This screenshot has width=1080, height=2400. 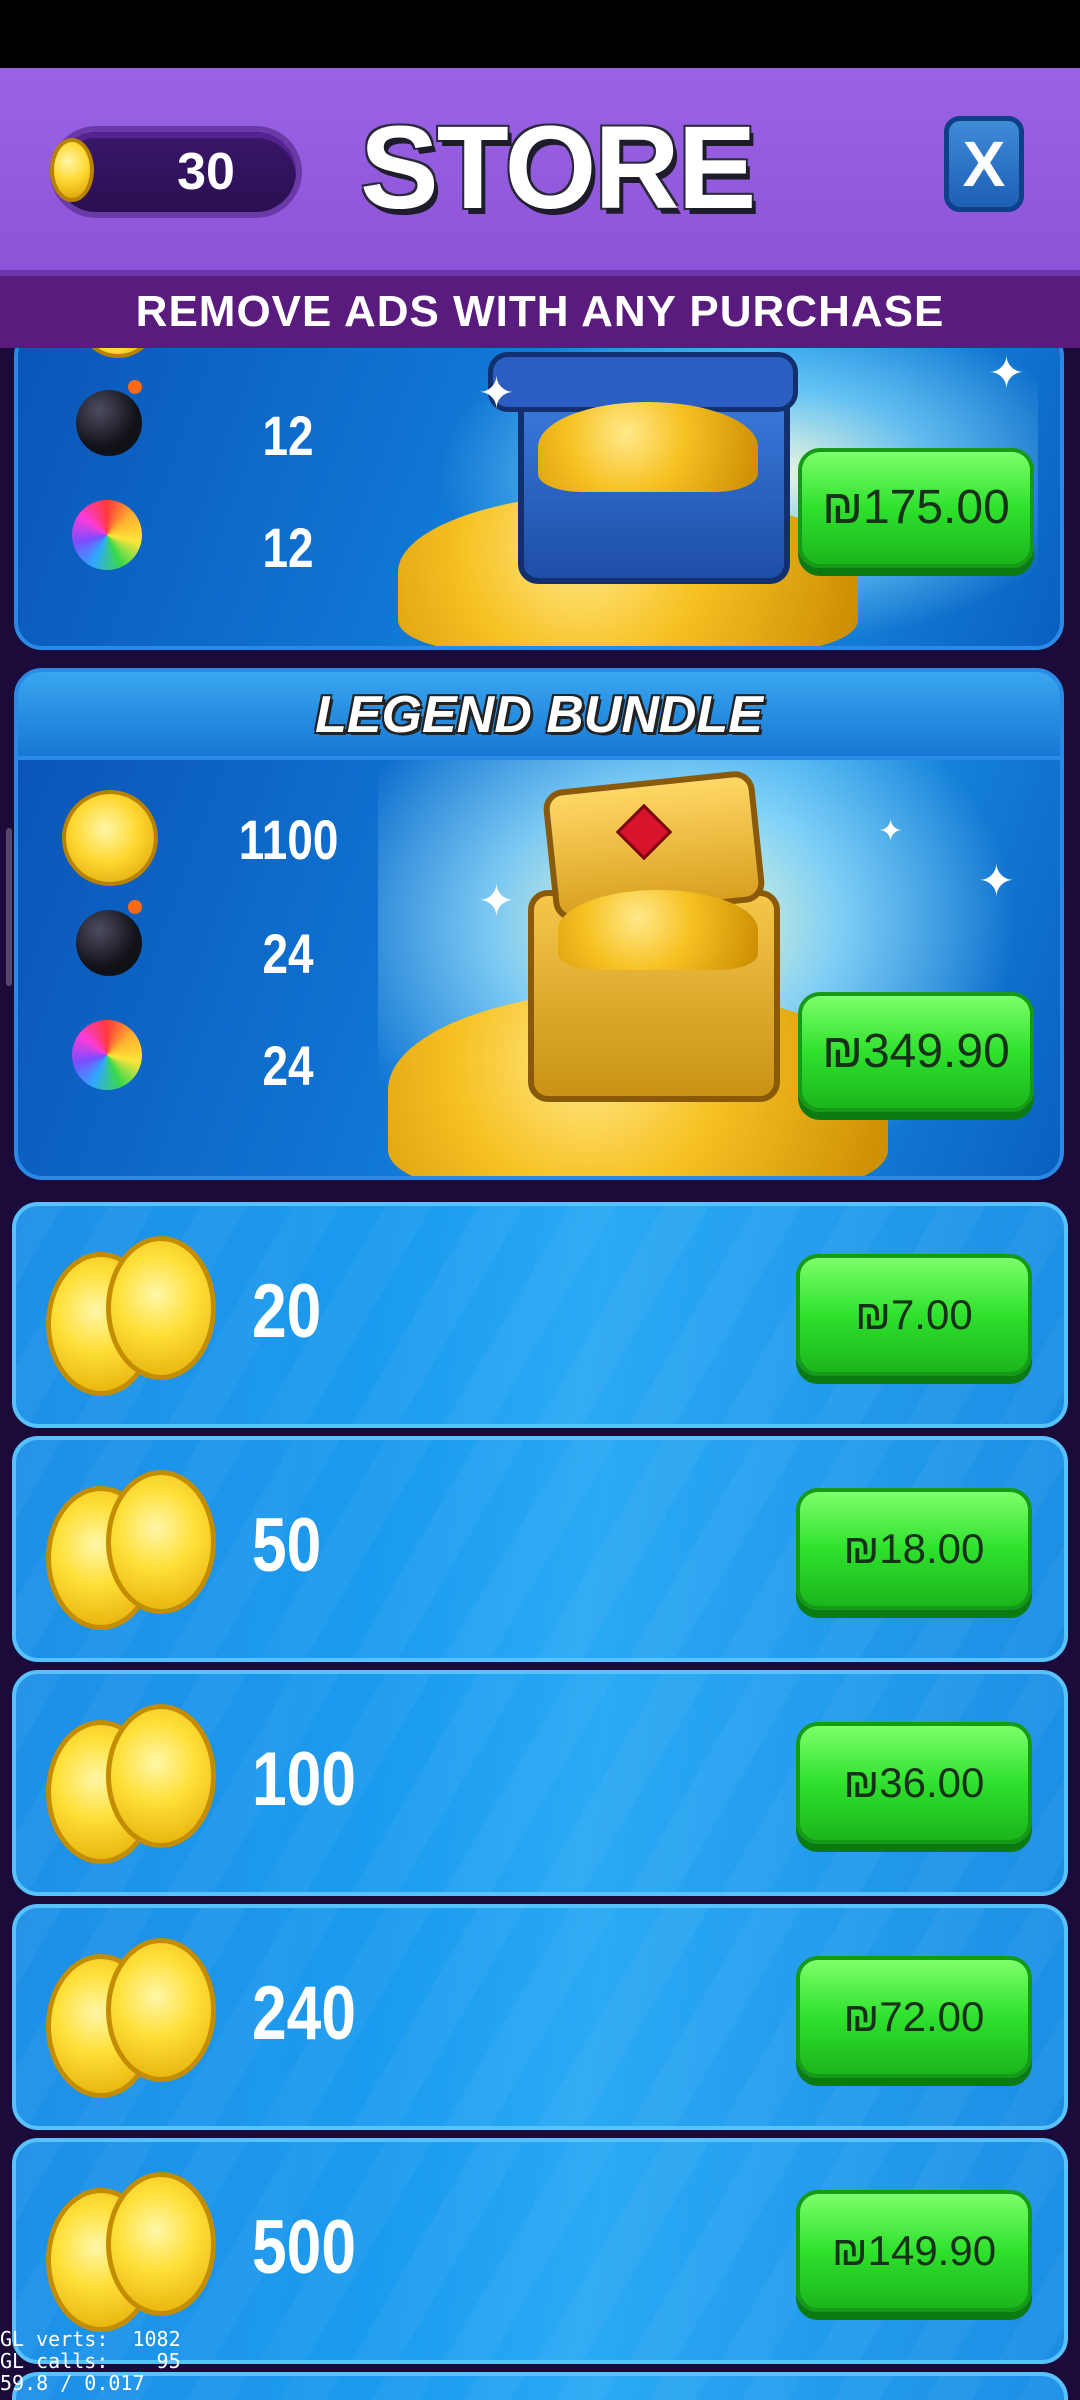 What do you see at coordinates (218, 833) in the screenshot?
I see `bundle-item: 1100` at bounding box center [218, 833].